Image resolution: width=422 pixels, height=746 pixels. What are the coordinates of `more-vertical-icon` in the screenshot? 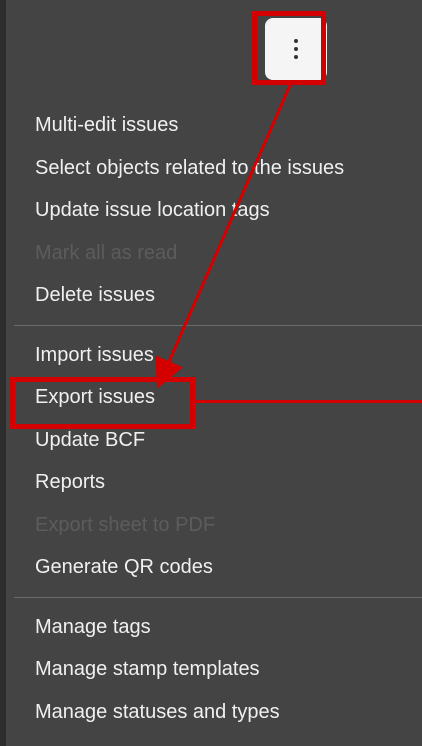 It's located at (296, 49).